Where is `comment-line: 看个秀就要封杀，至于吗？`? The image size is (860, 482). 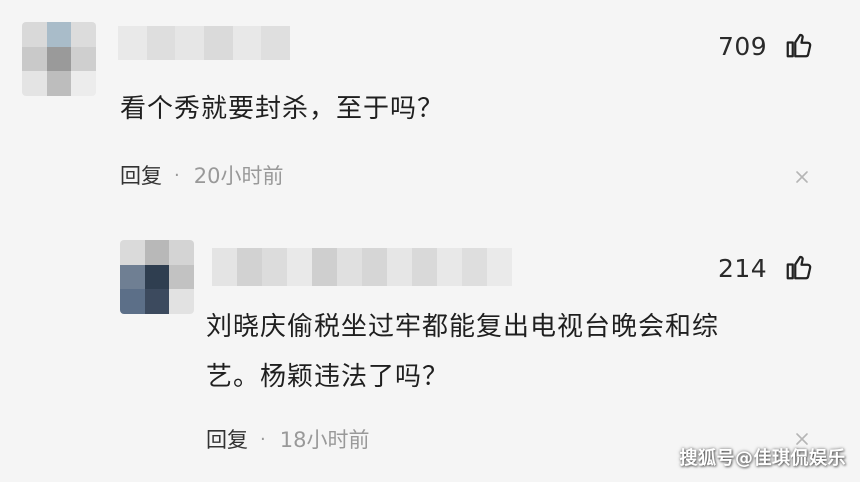 comment-line: 看个秀就要封杀，至于吗？ is located at coordinates (282, 109).